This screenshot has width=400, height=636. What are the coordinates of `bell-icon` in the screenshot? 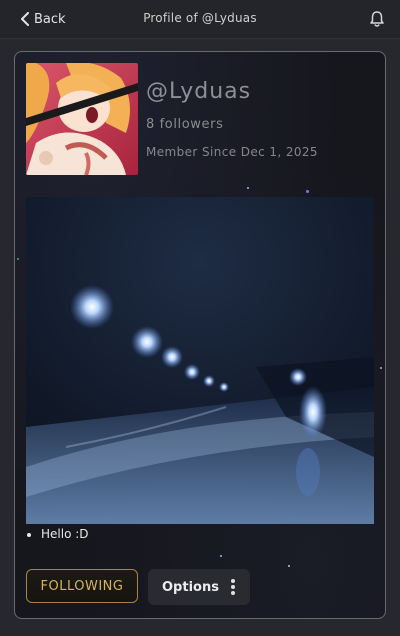 It's located at (377, 19).